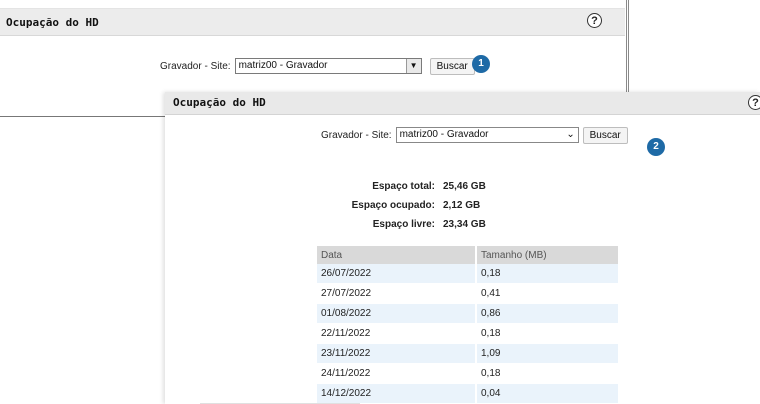 The height and width of the screenshot is (404, 760). I want to click on recorder-site-select: matriz00 - Gravador ⌄, so click(487, 135).